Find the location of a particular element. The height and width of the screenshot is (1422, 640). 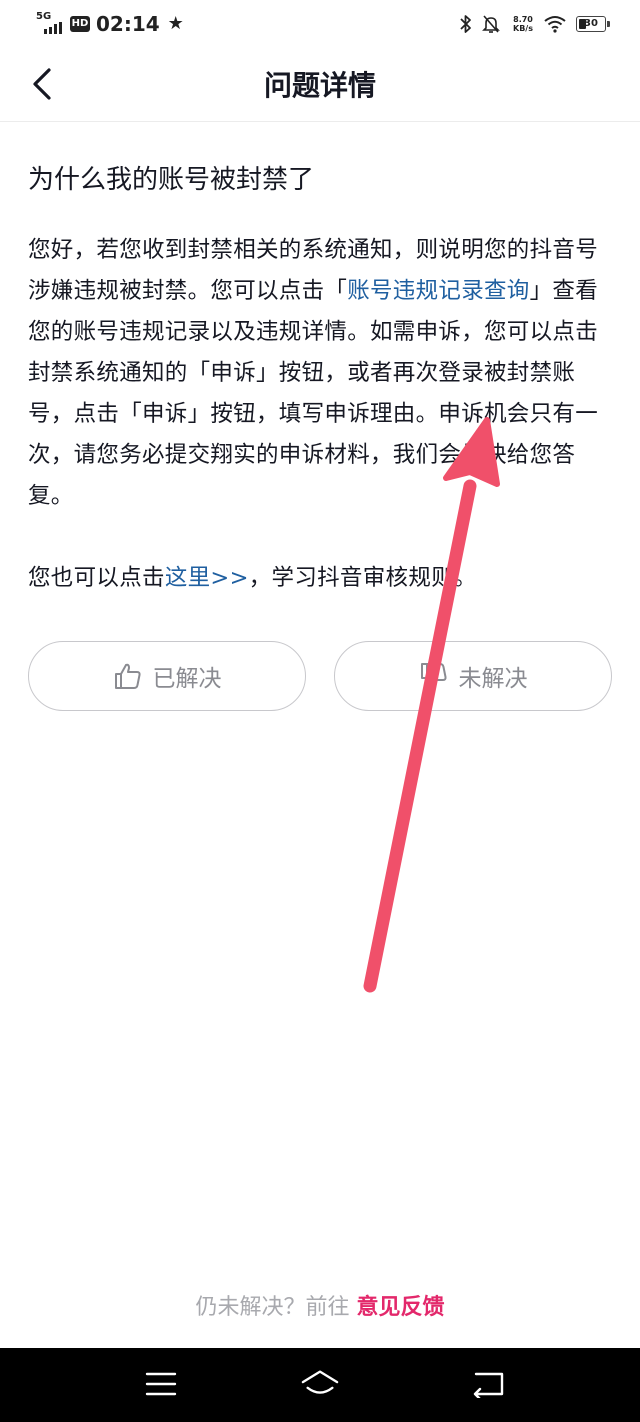

home-button is located at coordinates (320, 1384).